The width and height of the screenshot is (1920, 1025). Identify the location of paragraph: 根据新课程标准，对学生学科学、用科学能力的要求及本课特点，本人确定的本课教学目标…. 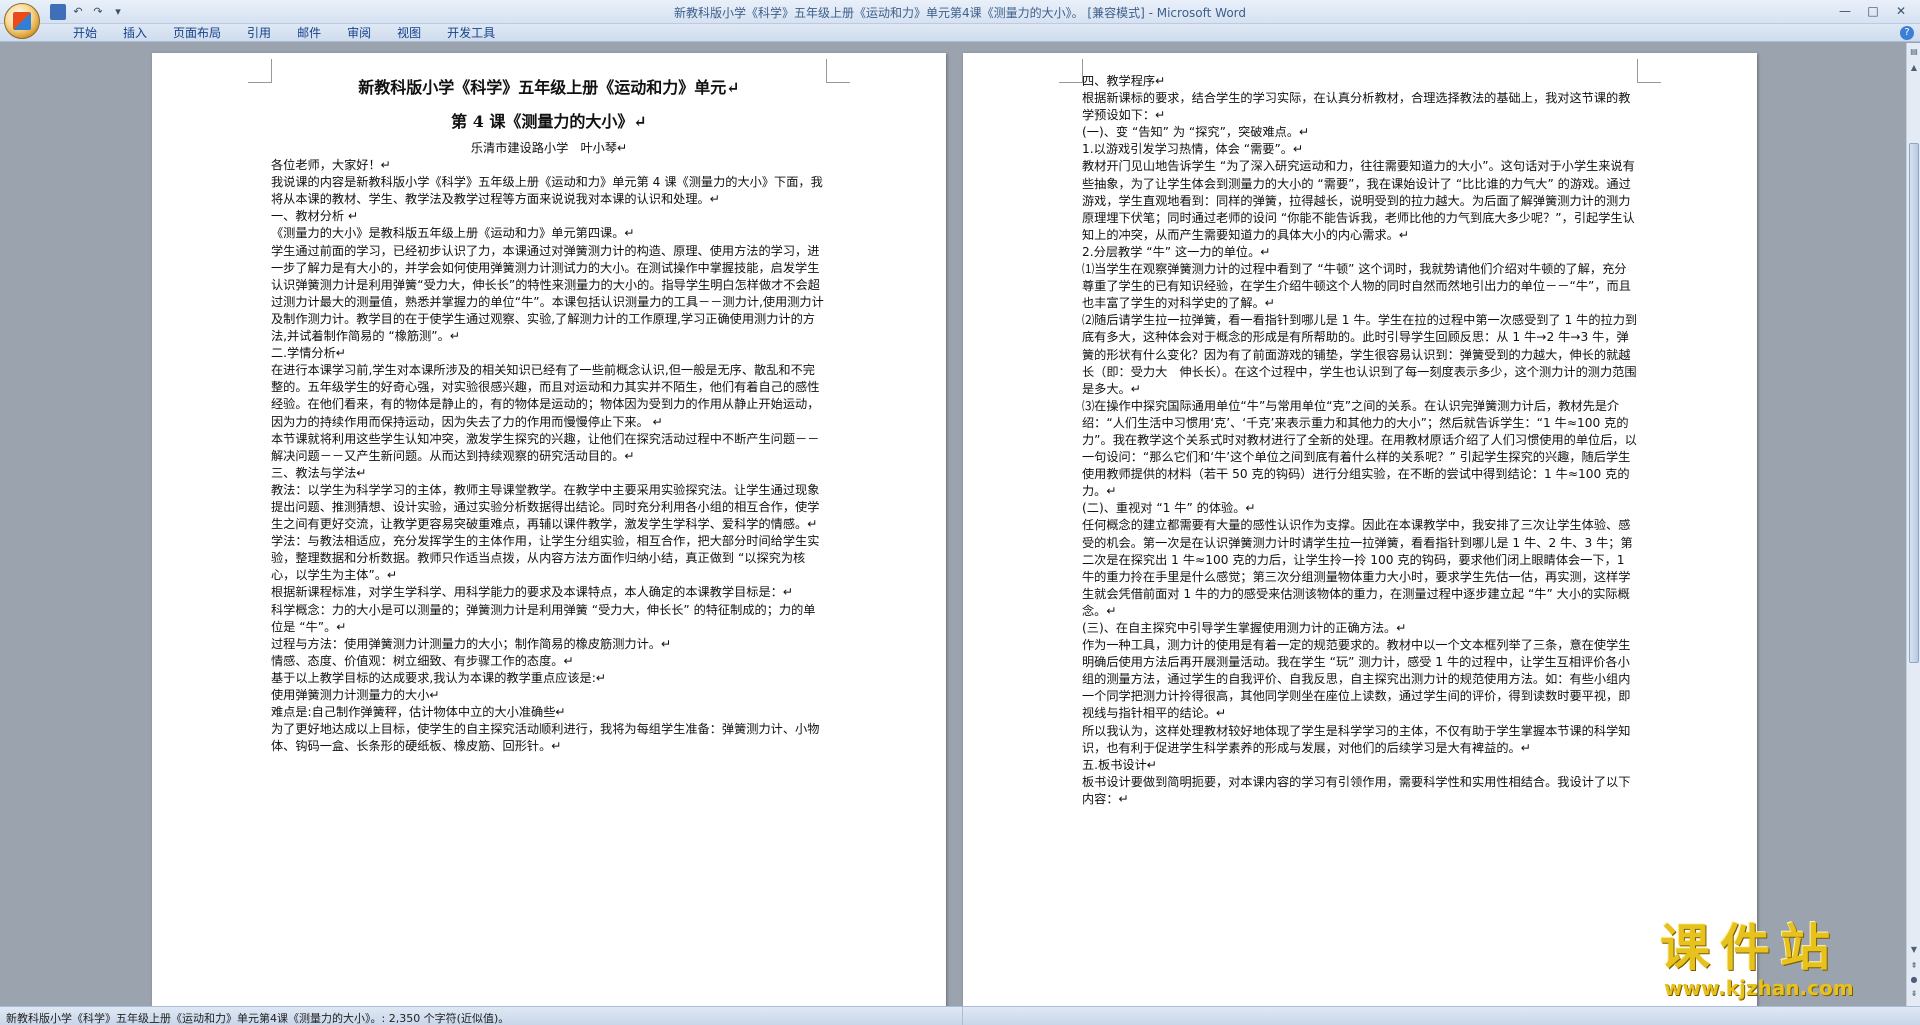
(532, 592).